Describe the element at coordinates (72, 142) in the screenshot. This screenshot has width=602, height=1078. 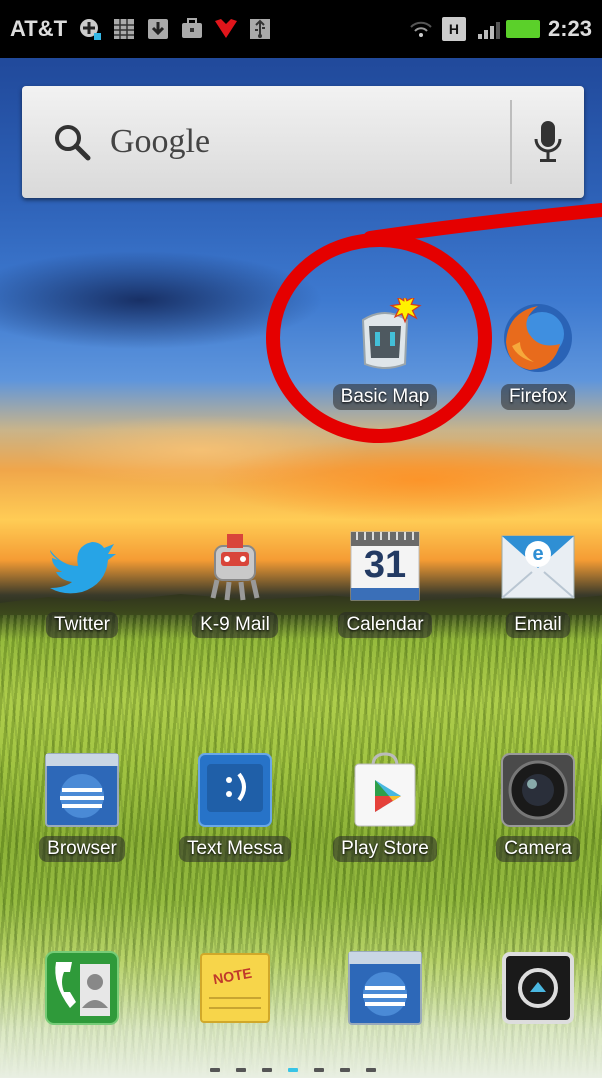
I see `search-icon` at that location.